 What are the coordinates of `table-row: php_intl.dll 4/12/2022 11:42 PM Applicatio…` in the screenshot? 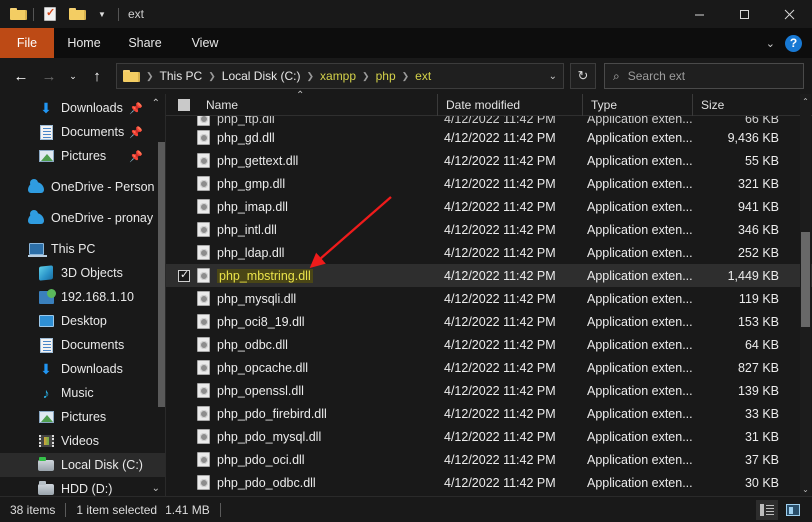 It's located at (489, 229).